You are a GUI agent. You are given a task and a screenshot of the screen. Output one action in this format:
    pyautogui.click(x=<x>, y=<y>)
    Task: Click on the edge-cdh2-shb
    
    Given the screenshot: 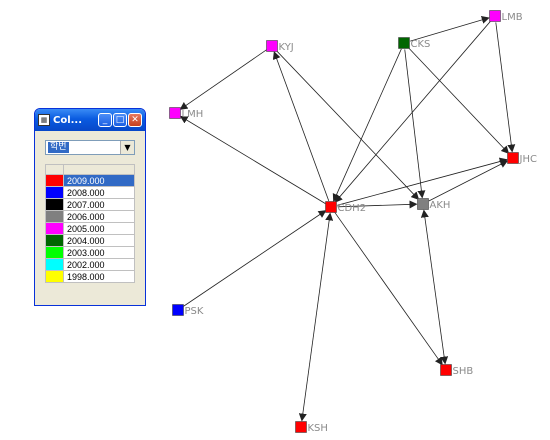 What is the action you would take?
    pyautogui.click(x=388, y=289)
    